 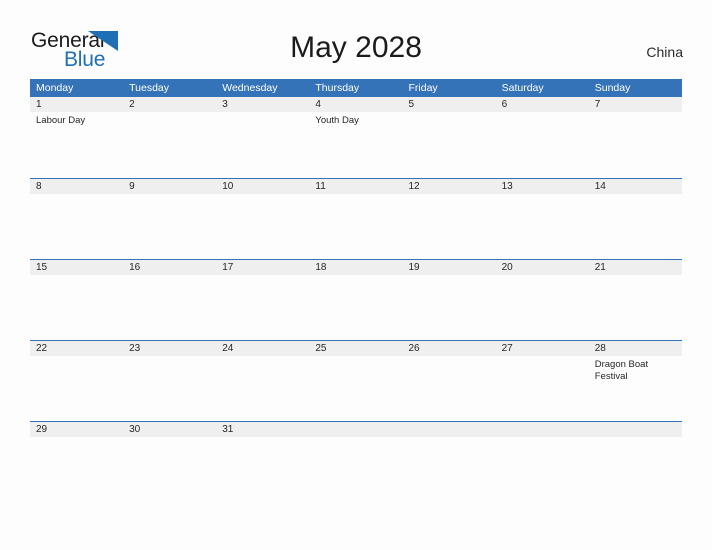 I want to click on day-number: 11, so click(x=355, y=186).